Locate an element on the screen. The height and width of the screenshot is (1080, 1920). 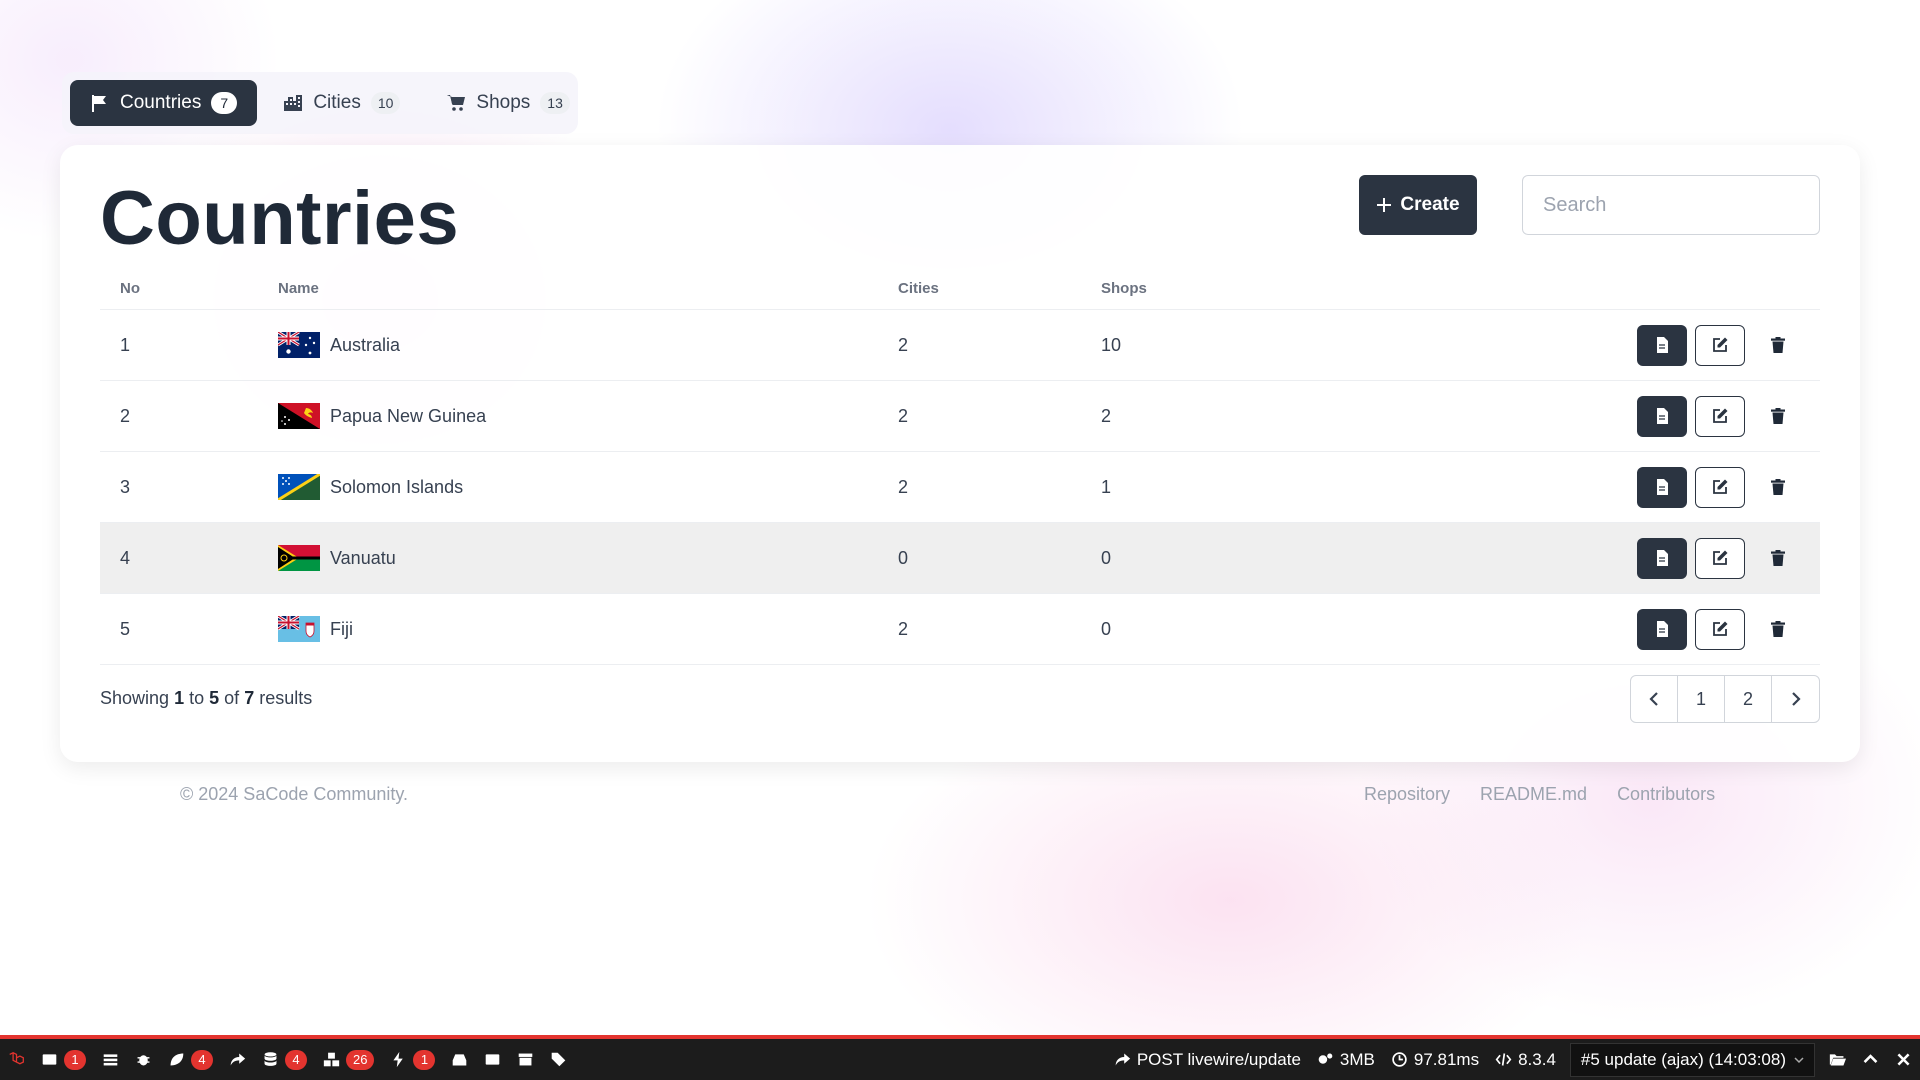
readme-link: README.md is located at coordinates (1533, 794).